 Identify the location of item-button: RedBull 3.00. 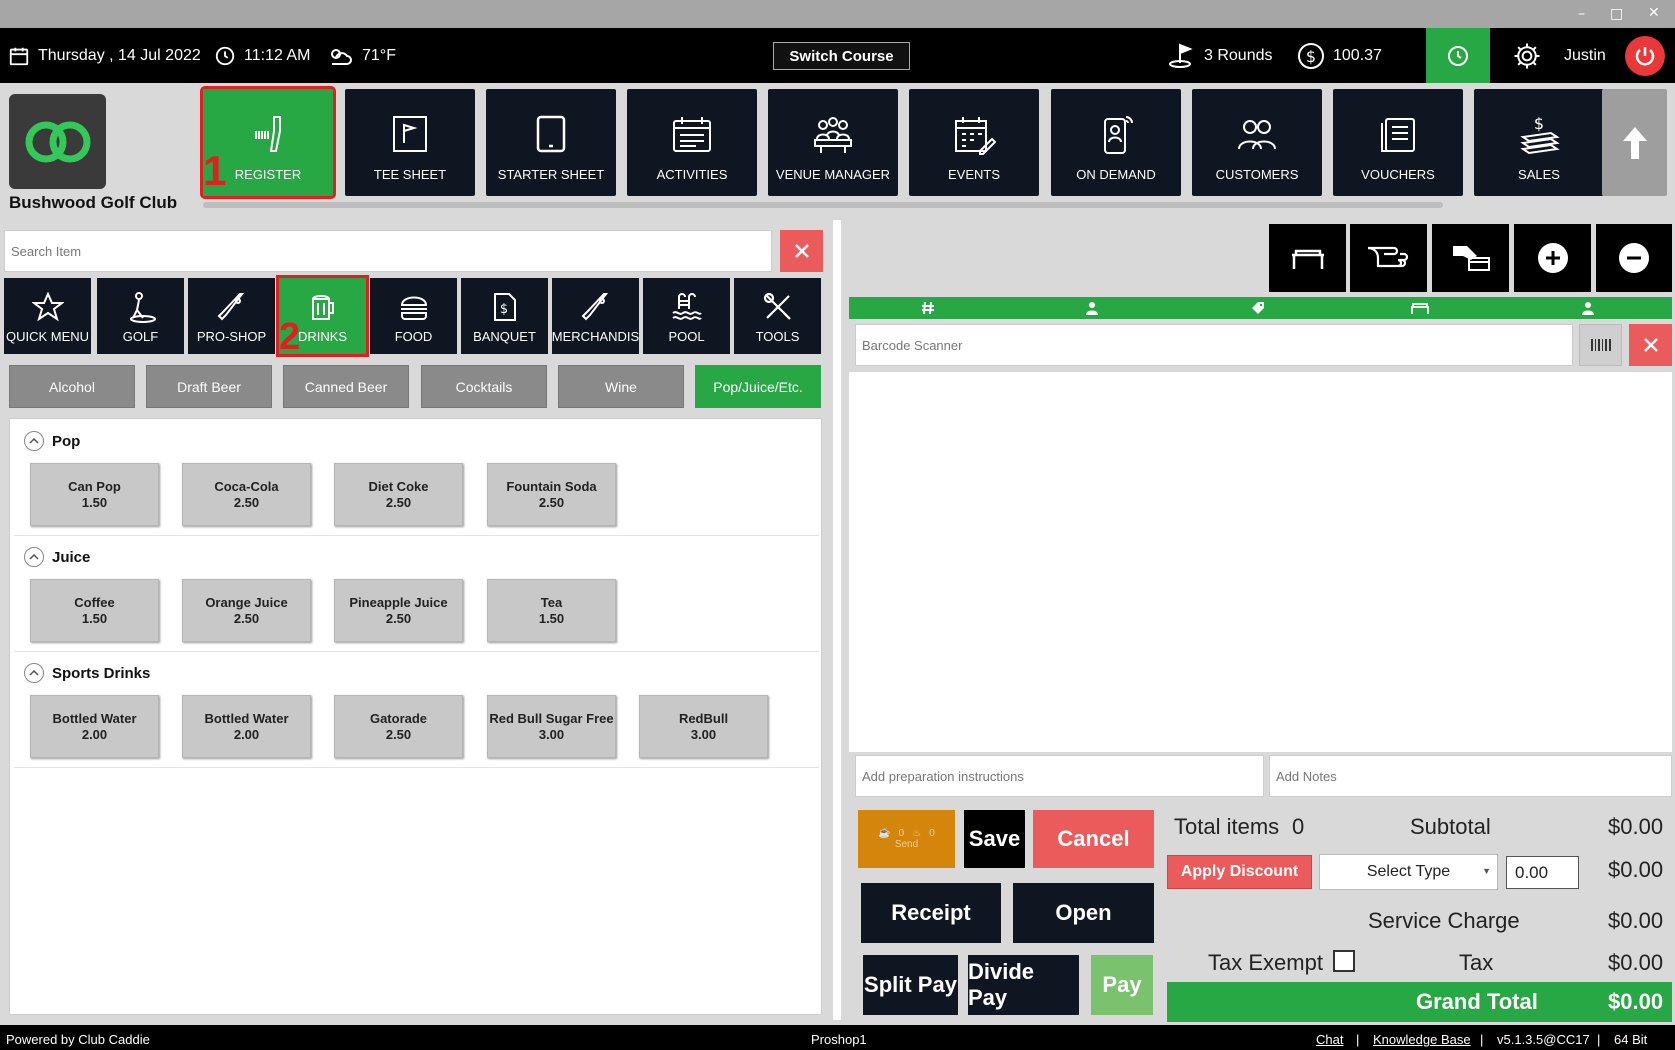
(703, 726).